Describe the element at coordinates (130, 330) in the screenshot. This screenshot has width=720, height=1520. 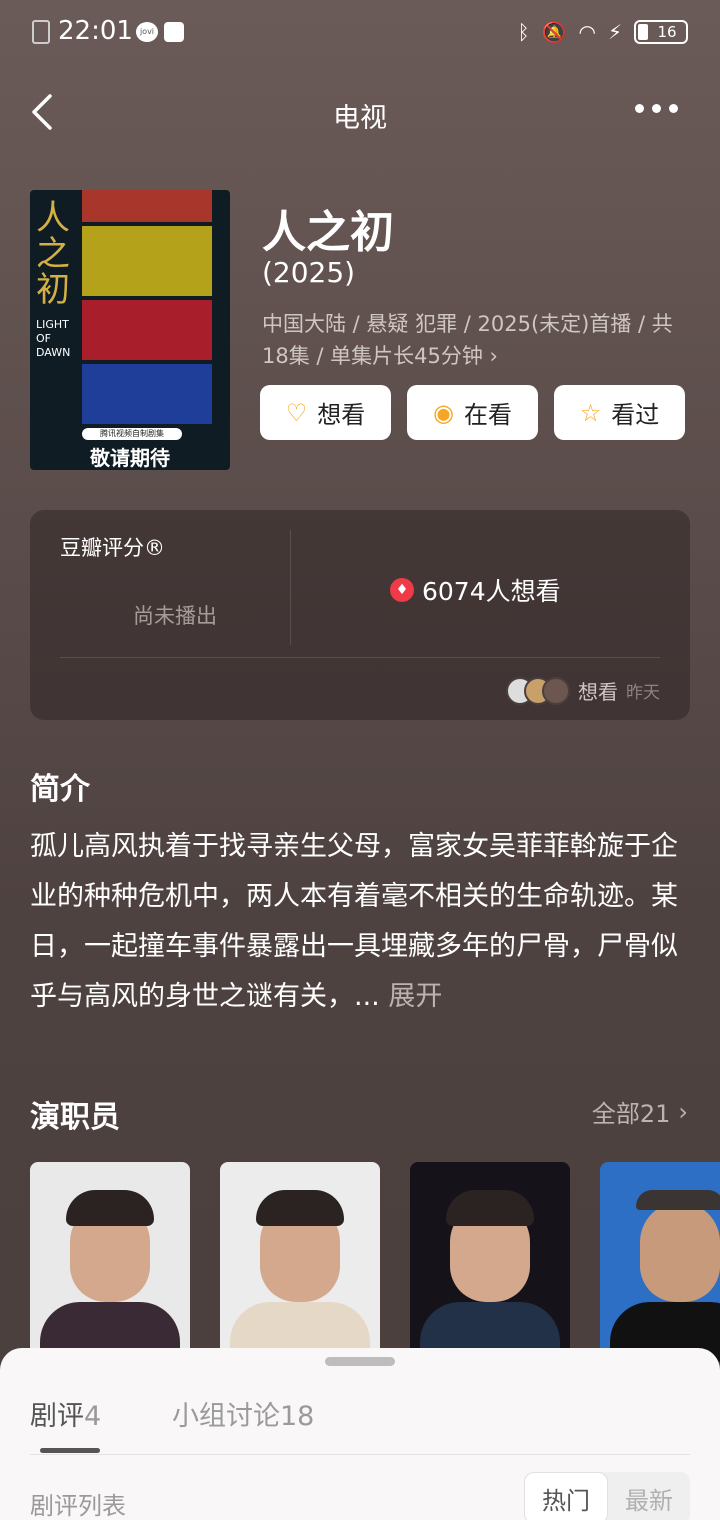
I see `poster-image: 人之初 LIGHT OF DAWN 腾讯视频自制剧集 敬请期待` at that location.